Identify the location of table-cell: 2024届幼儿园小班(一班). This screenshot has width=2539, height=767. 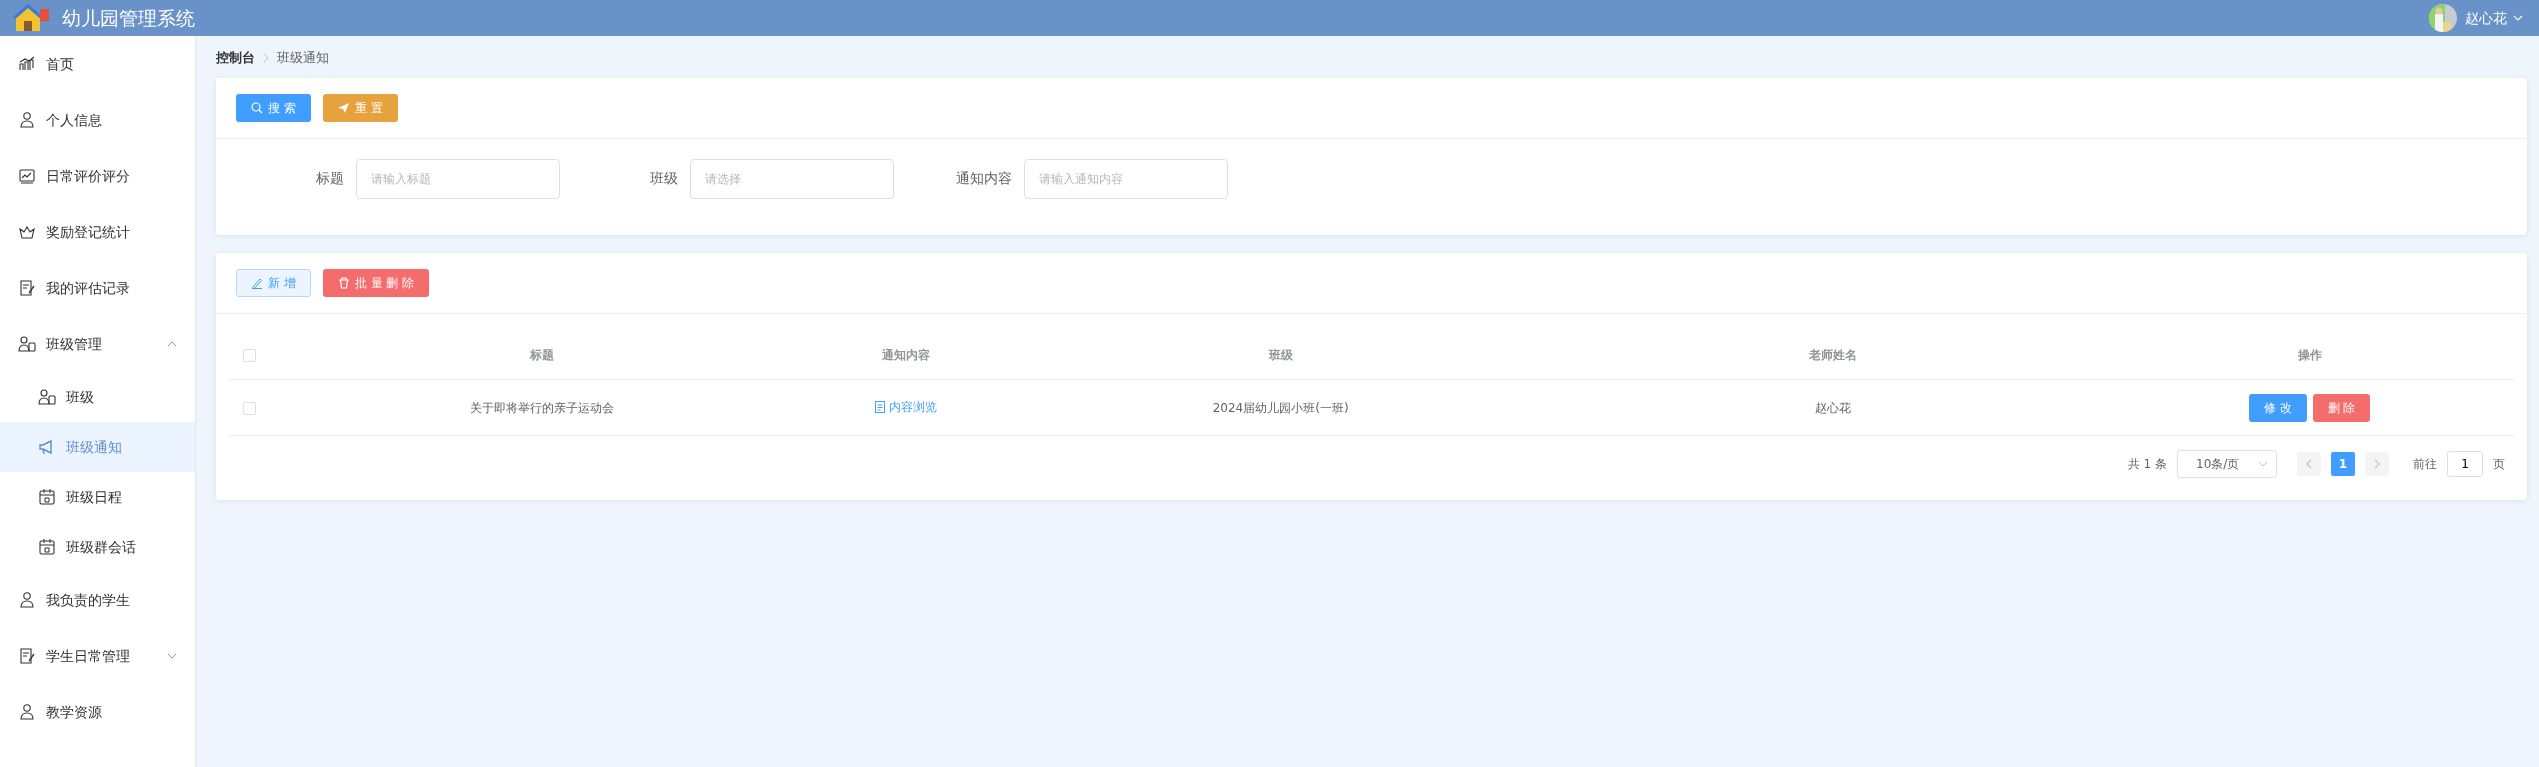
(1280, 407).